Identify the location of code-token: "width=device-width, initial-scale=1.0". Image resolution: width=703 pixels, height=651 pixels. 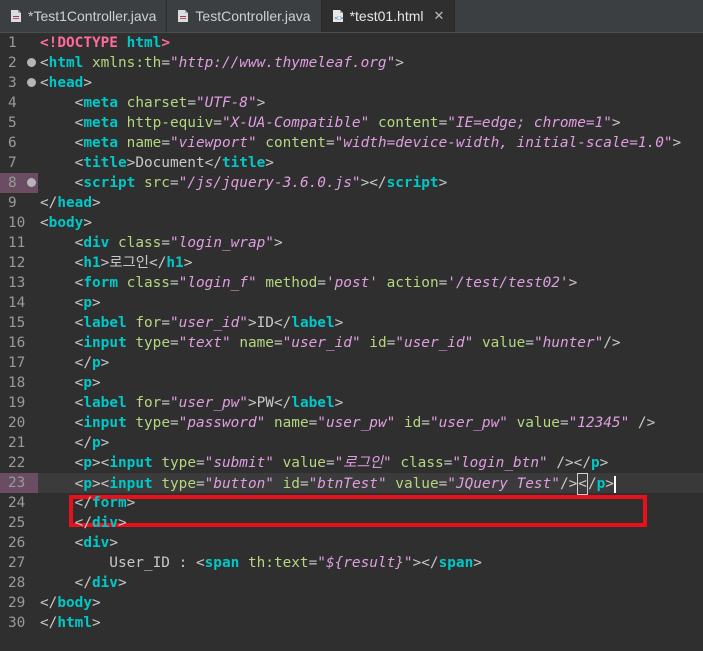
(503, 143).